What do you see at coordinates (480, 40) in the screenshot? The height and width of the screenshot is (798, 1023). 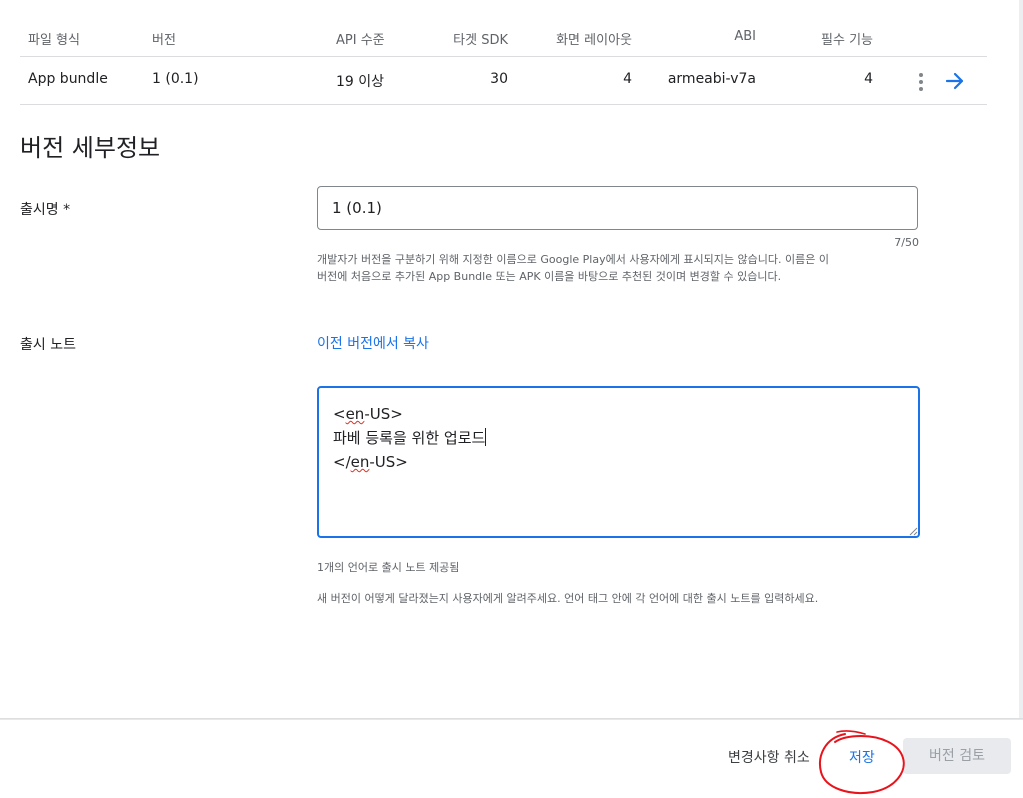 I see `col-header-target-sdk: 타겟 SDK` at bounding box center [480, 40].